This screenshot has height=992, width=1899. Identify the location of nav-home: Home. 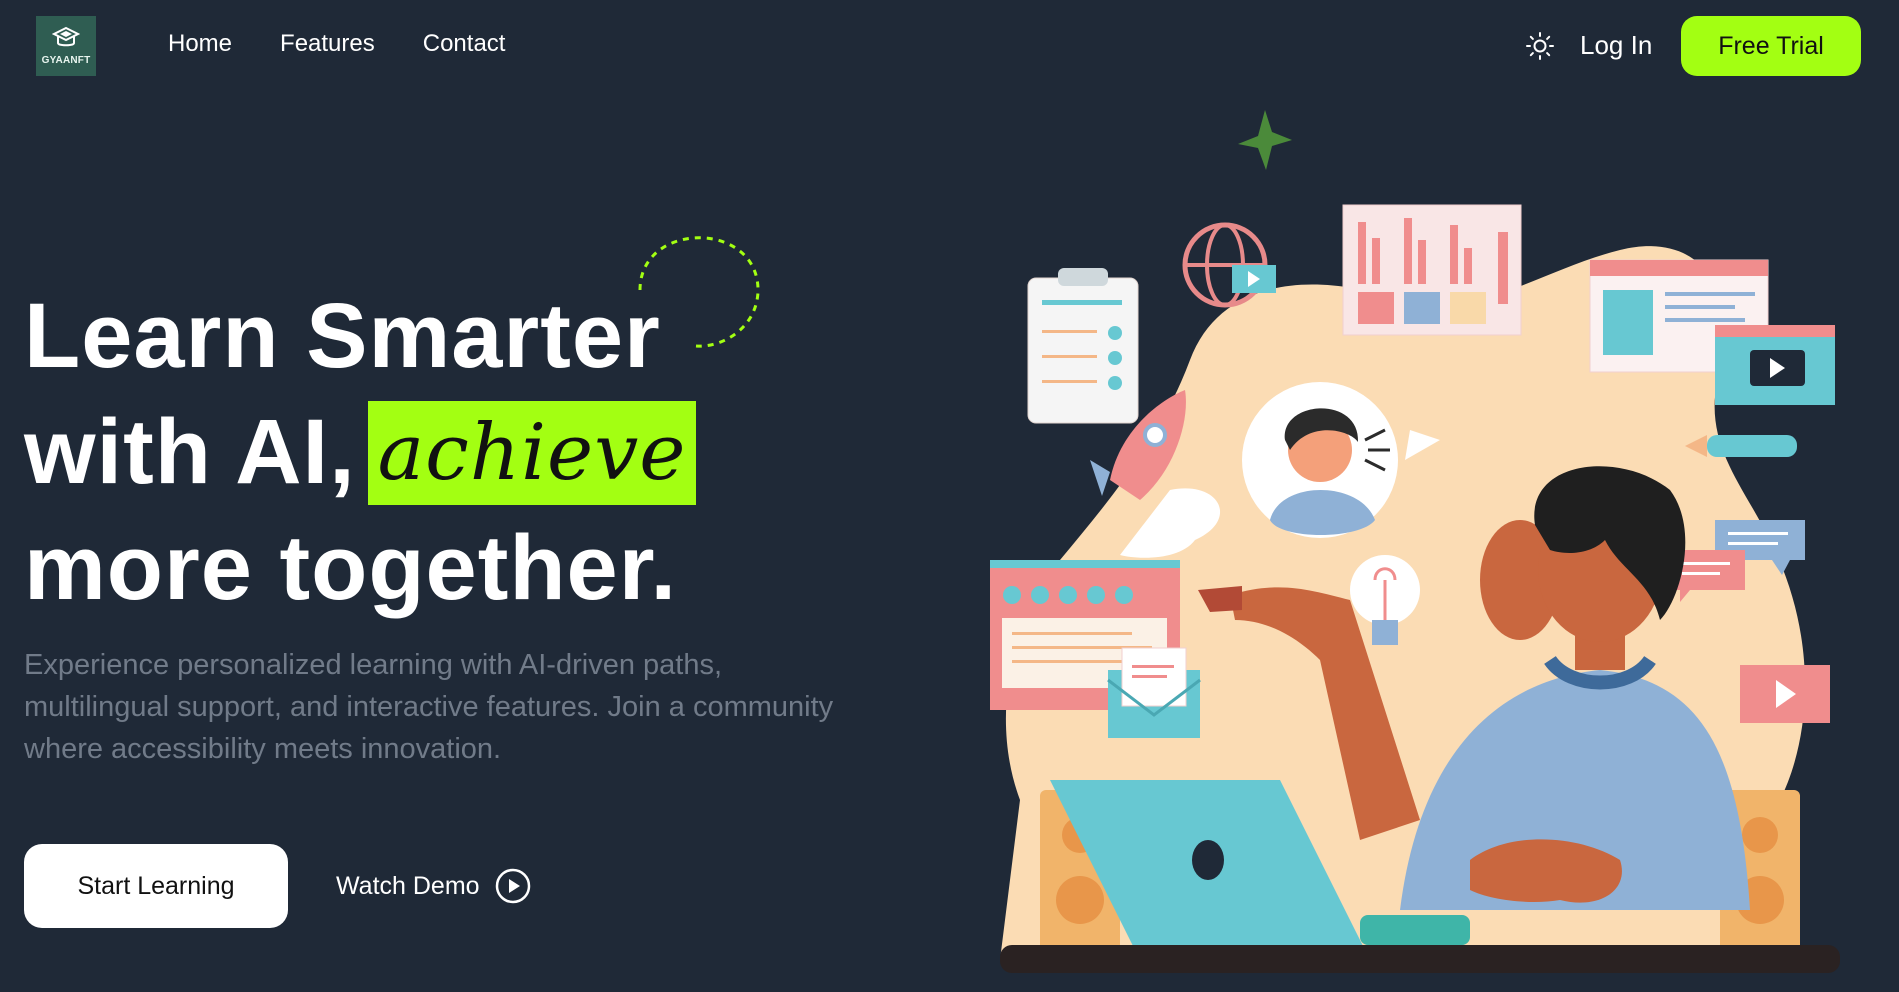
(200, 44).